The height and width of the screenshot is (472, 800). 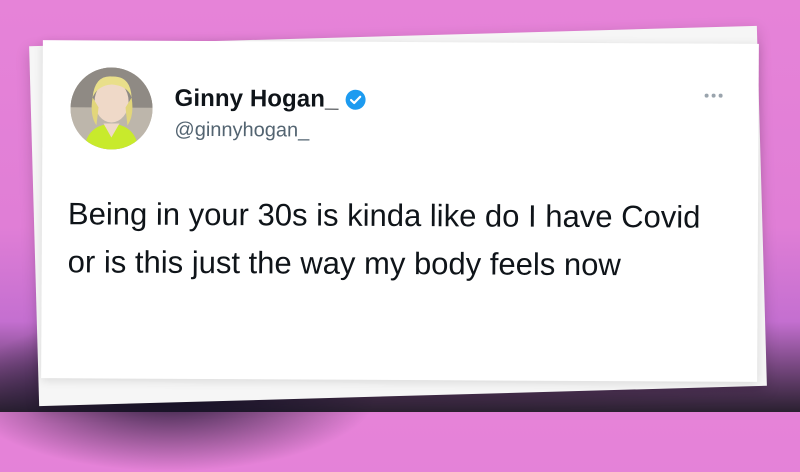 I want to click on avatar, so click(x=111, y=108).